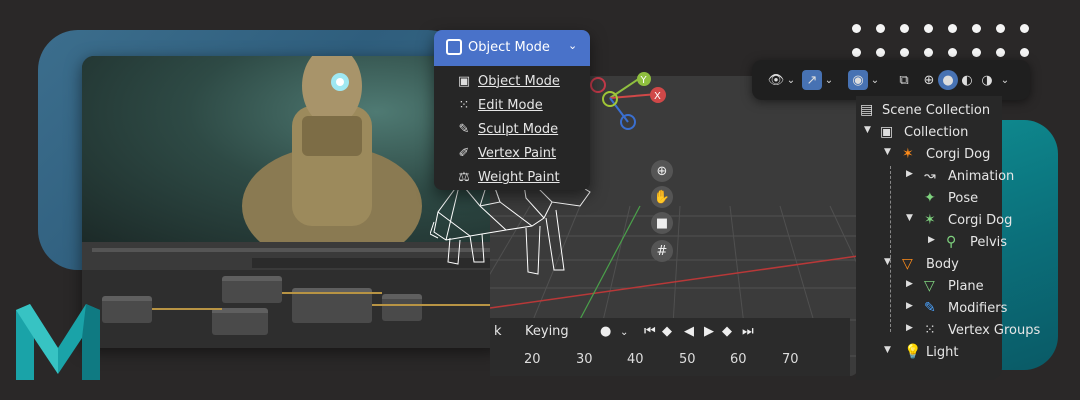  What do you see at coordinates (890, 249) in the screenshot?
I see `hierarchy-guide-line` at bounding box center [890, 249].